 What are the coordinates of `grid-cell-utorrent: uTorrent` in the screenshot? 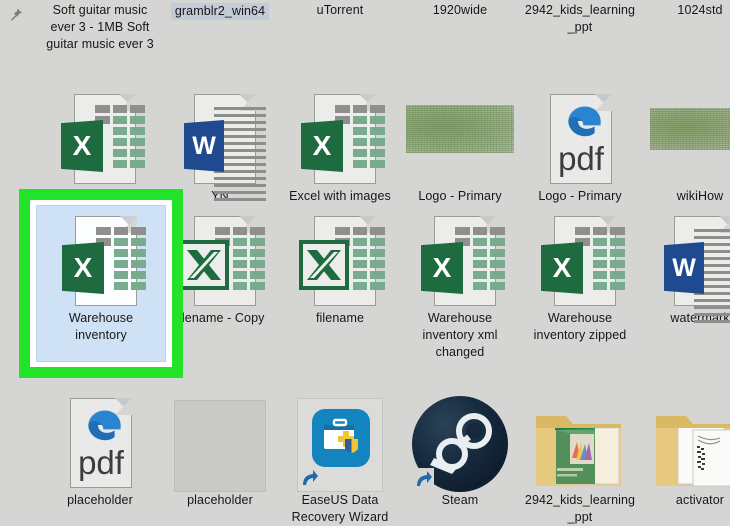 It's located at (340, 10).